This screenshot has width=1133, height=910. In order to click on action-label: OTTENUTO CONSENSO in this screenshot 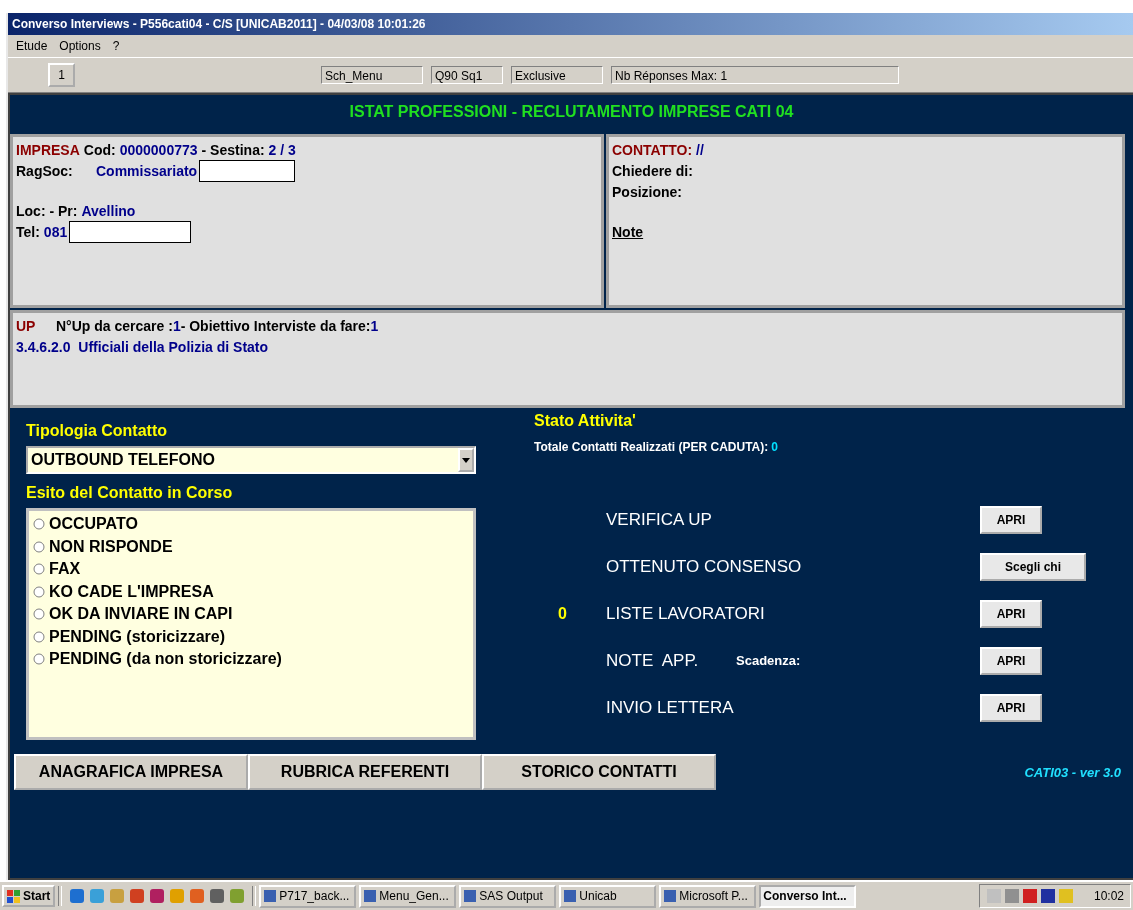, I will do `click(704, 566)`.